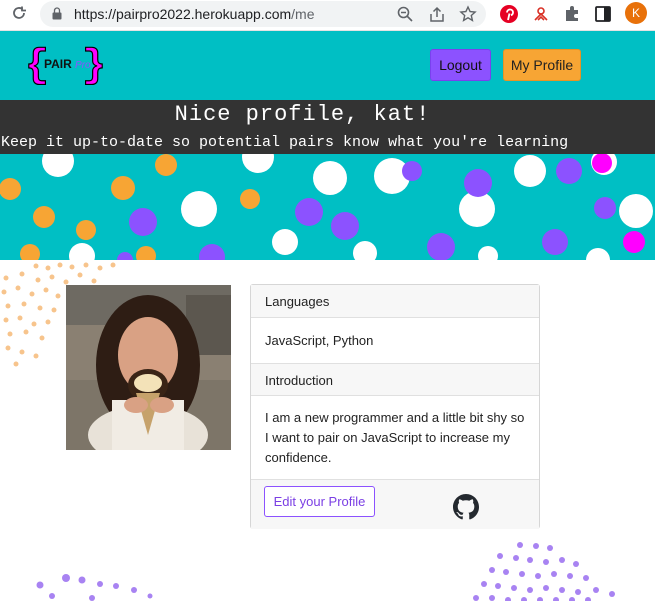  I want to click on url-text: https://pairpro2022.herokuapp.com/me, so click(194, 14).